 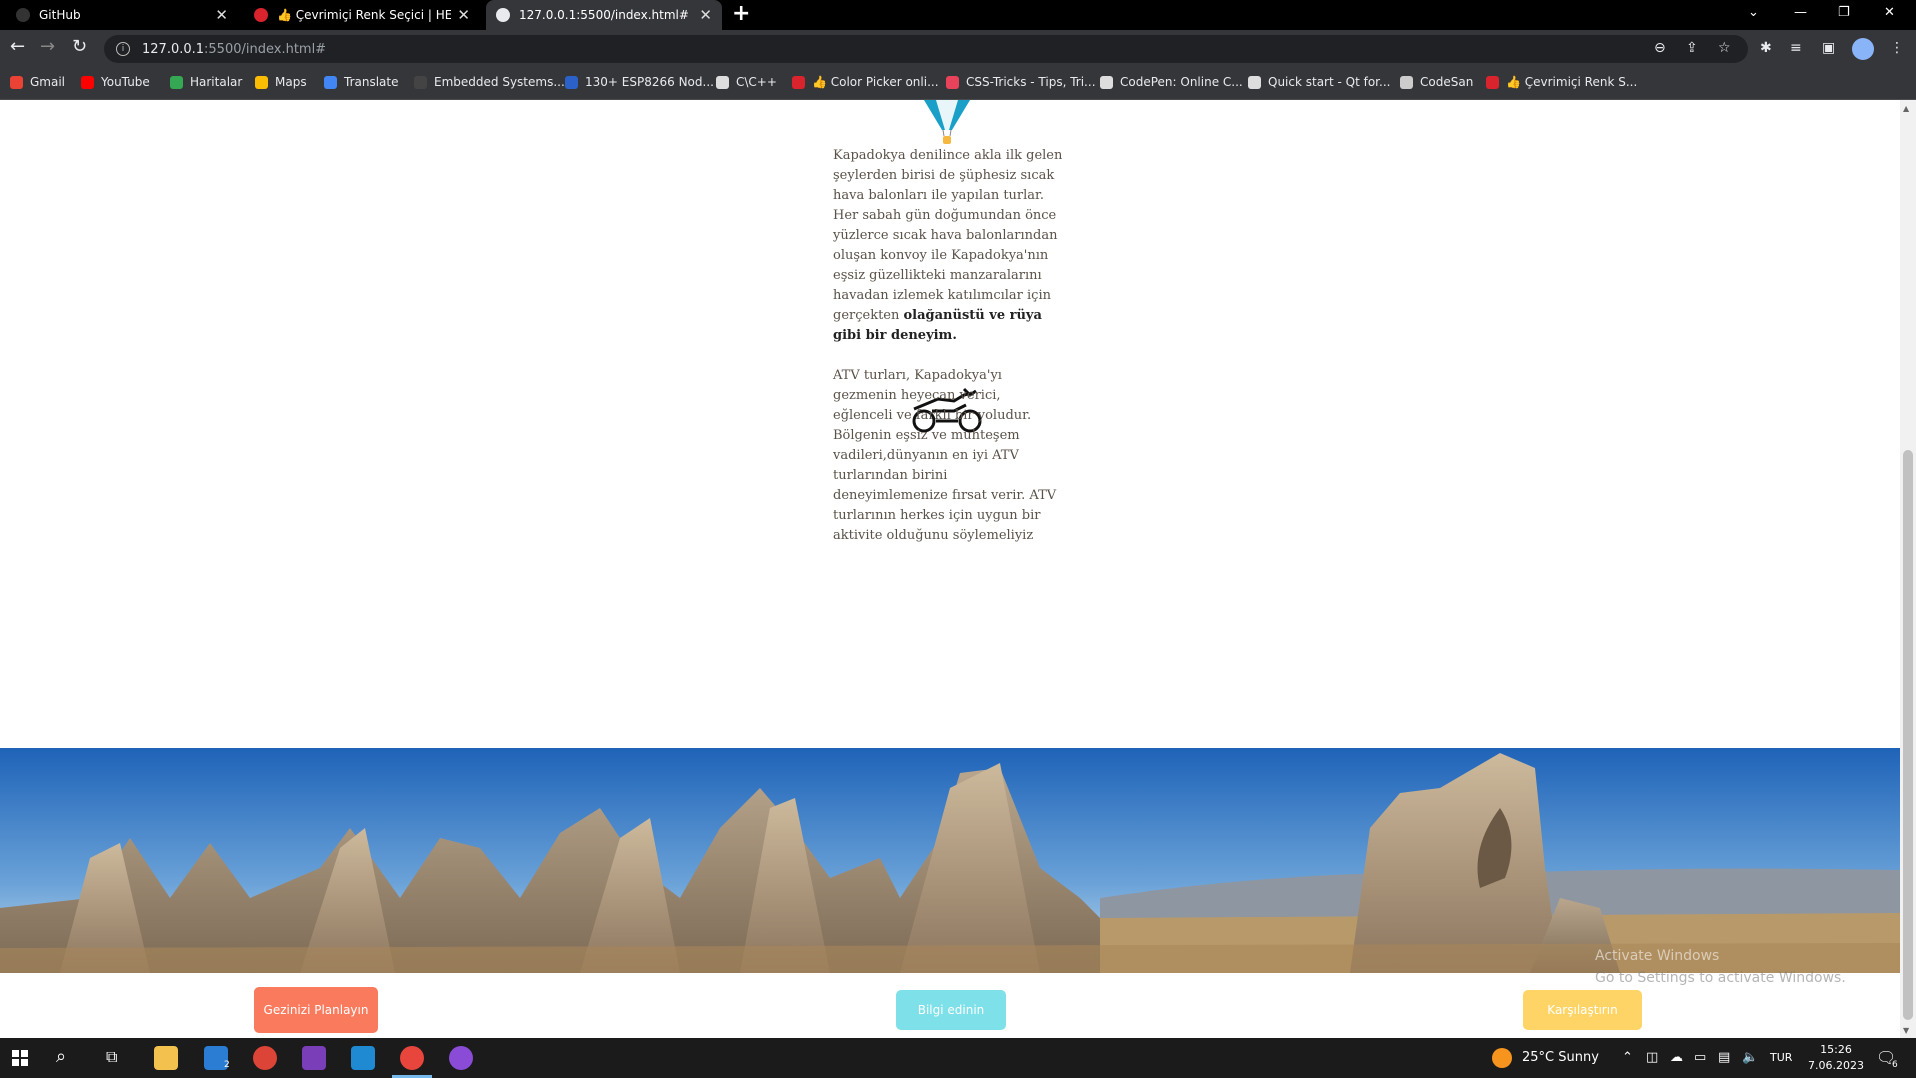 I want to click on meet-icon: ◫, so click(x=1652, y=1057).